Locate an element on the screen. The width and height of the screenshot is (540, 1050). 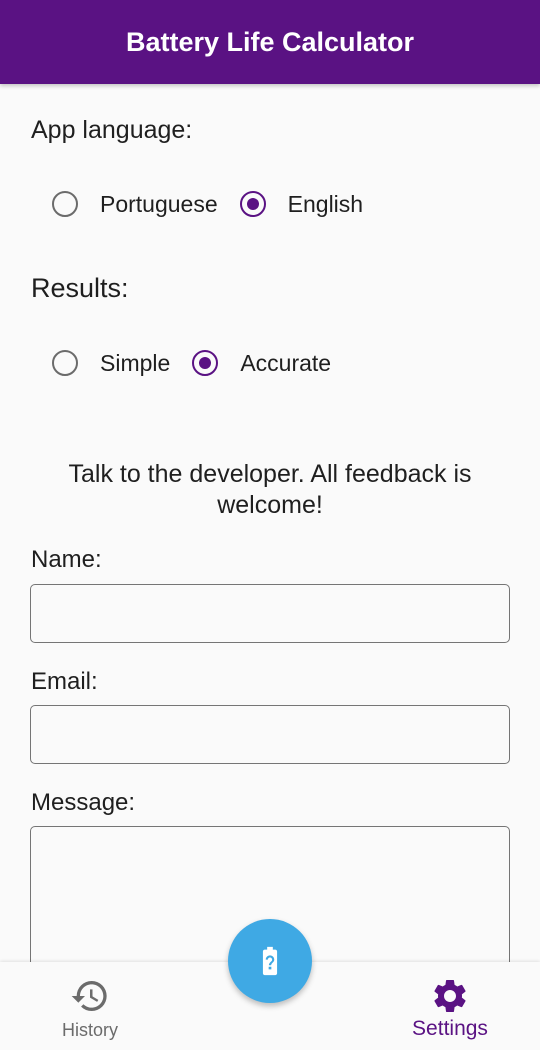
radio-english-label: English is located at coordinates (325, 203).